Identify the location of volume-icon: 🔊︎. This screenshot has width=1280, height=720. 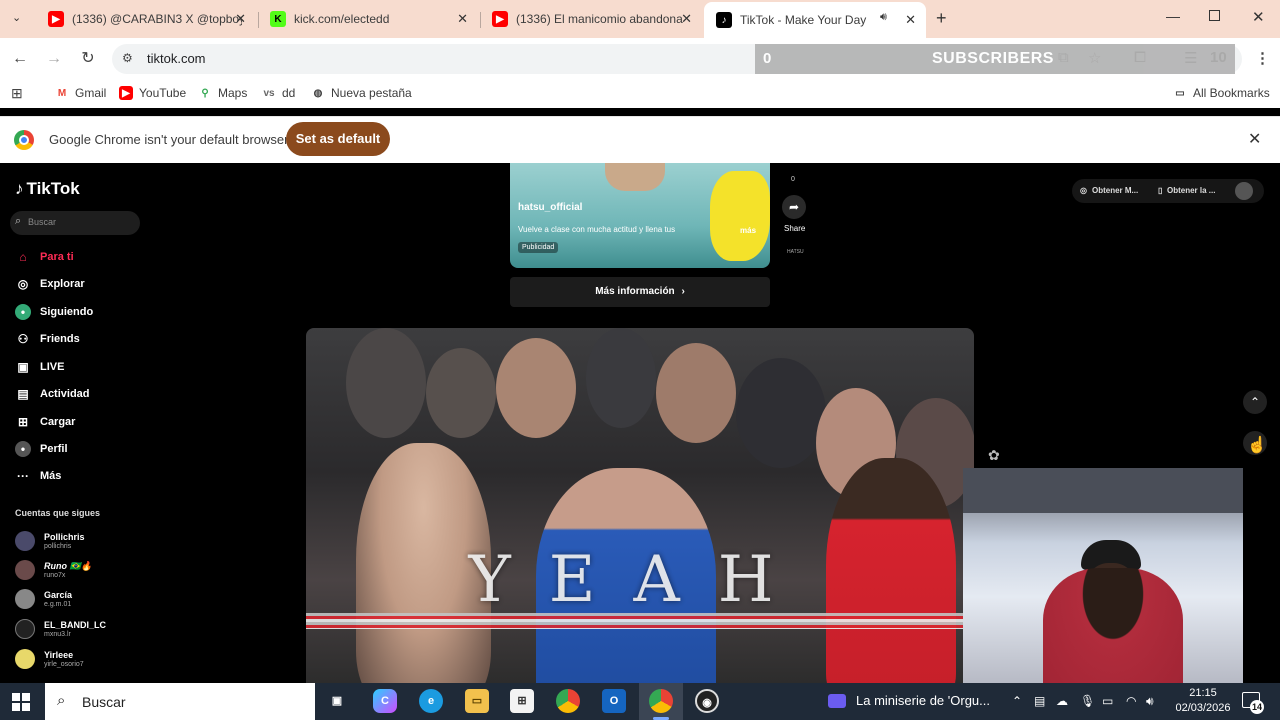
(1150, 701).